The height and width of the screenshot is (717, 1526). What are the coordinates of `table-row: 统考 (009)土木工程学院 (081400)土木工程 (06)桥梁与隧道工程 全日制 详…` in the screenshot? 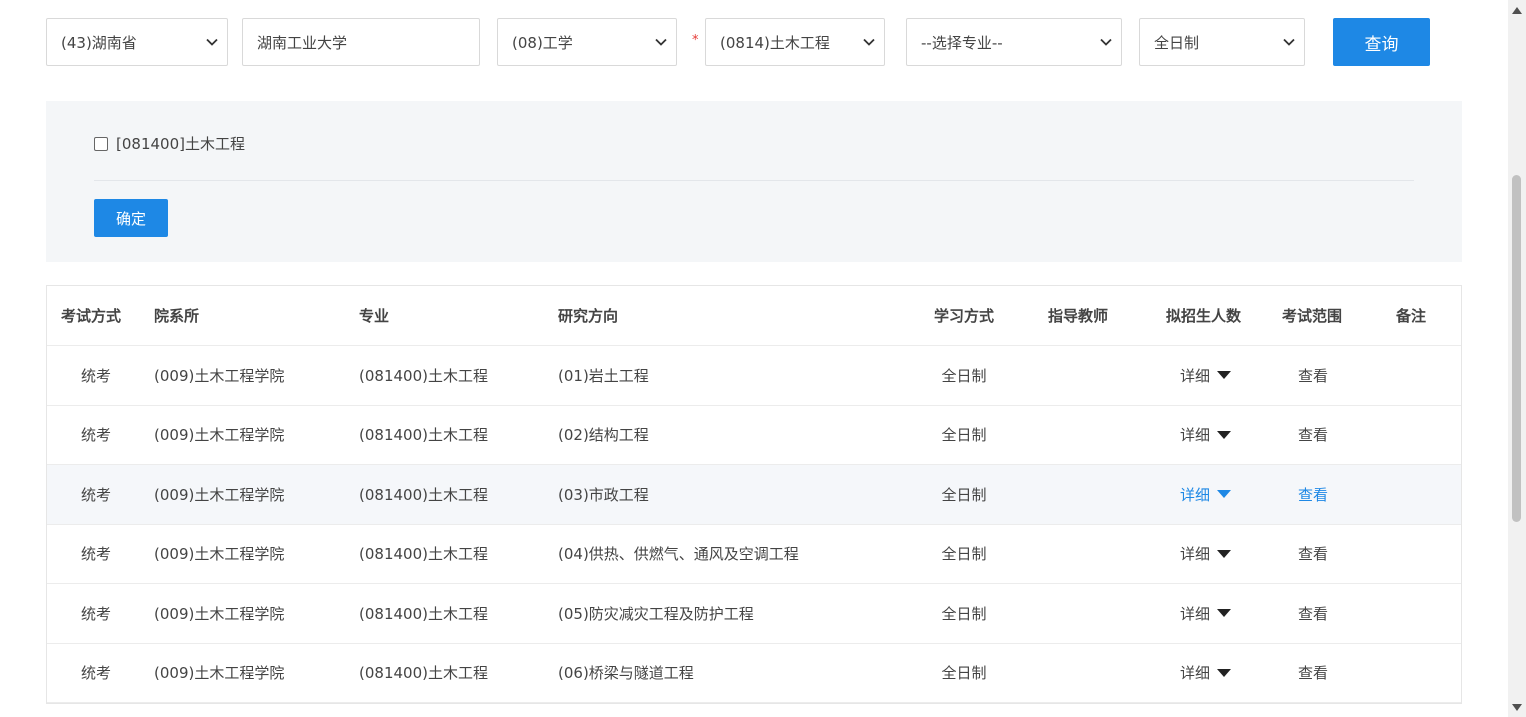 It's located at (754, 673).